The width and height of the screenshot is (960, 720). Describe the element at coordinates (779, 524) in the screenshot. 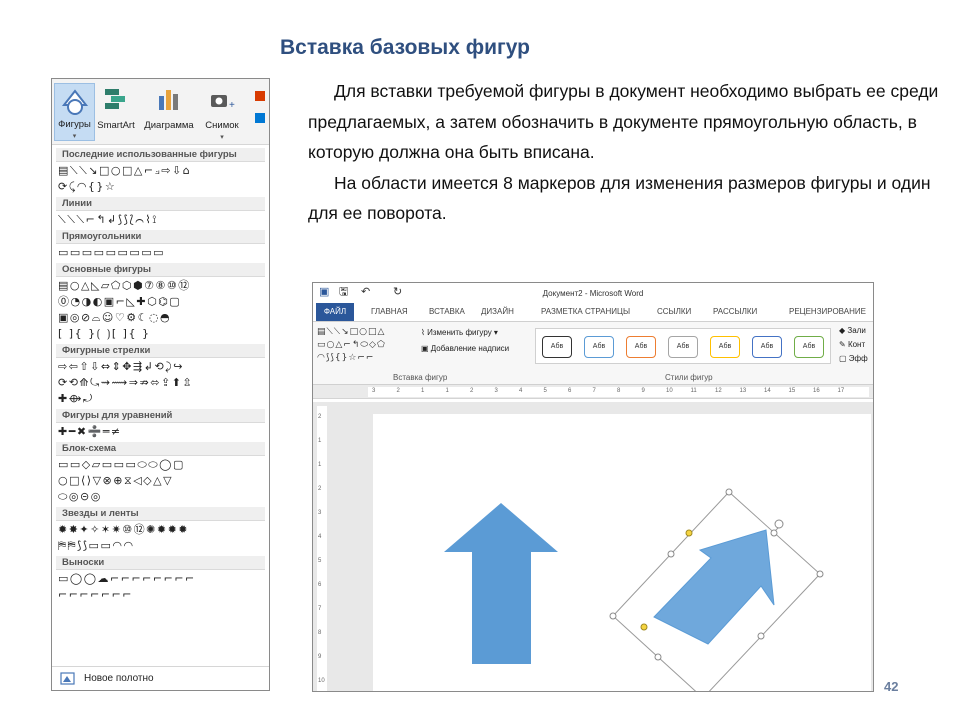

I see `rotation-handle` at that location.